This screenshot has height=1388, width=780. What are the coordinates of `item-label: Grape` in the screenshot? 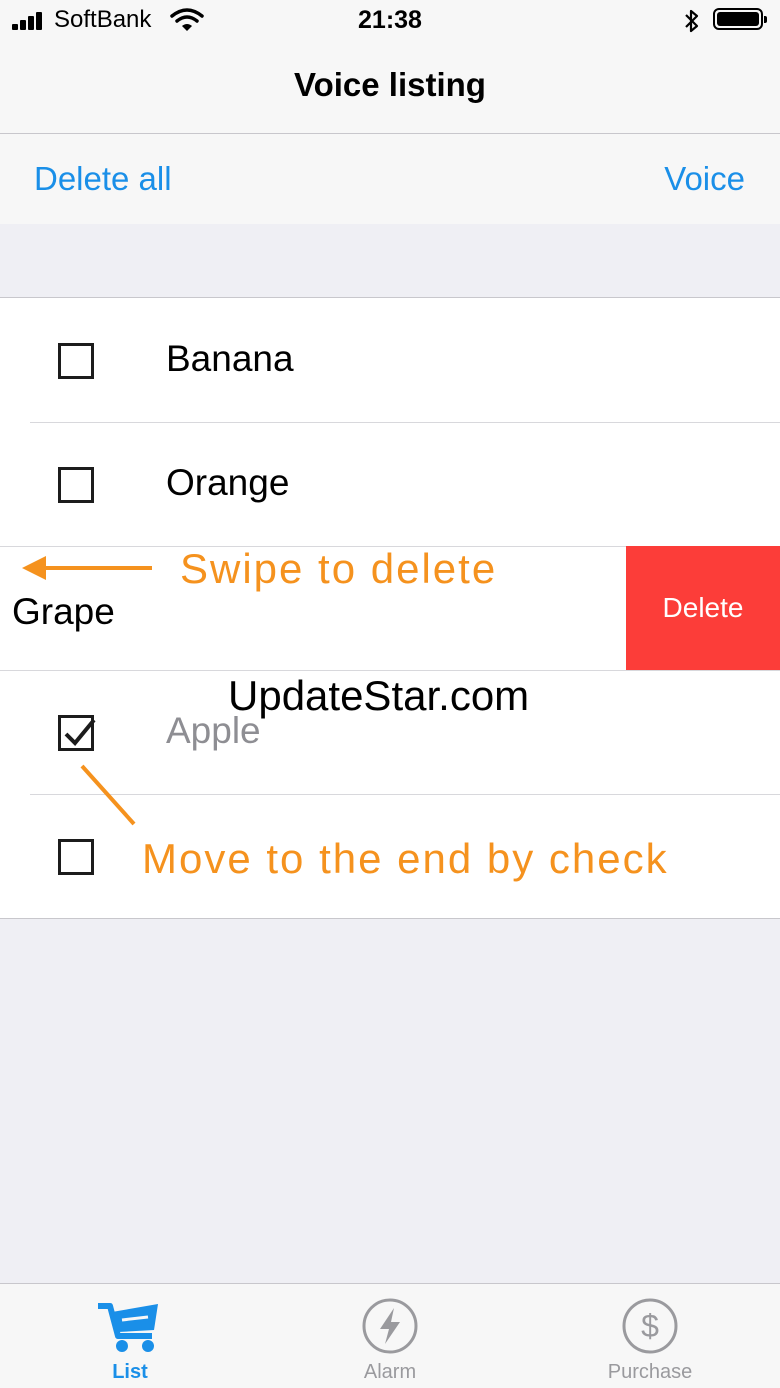 It's located at (63, 611).